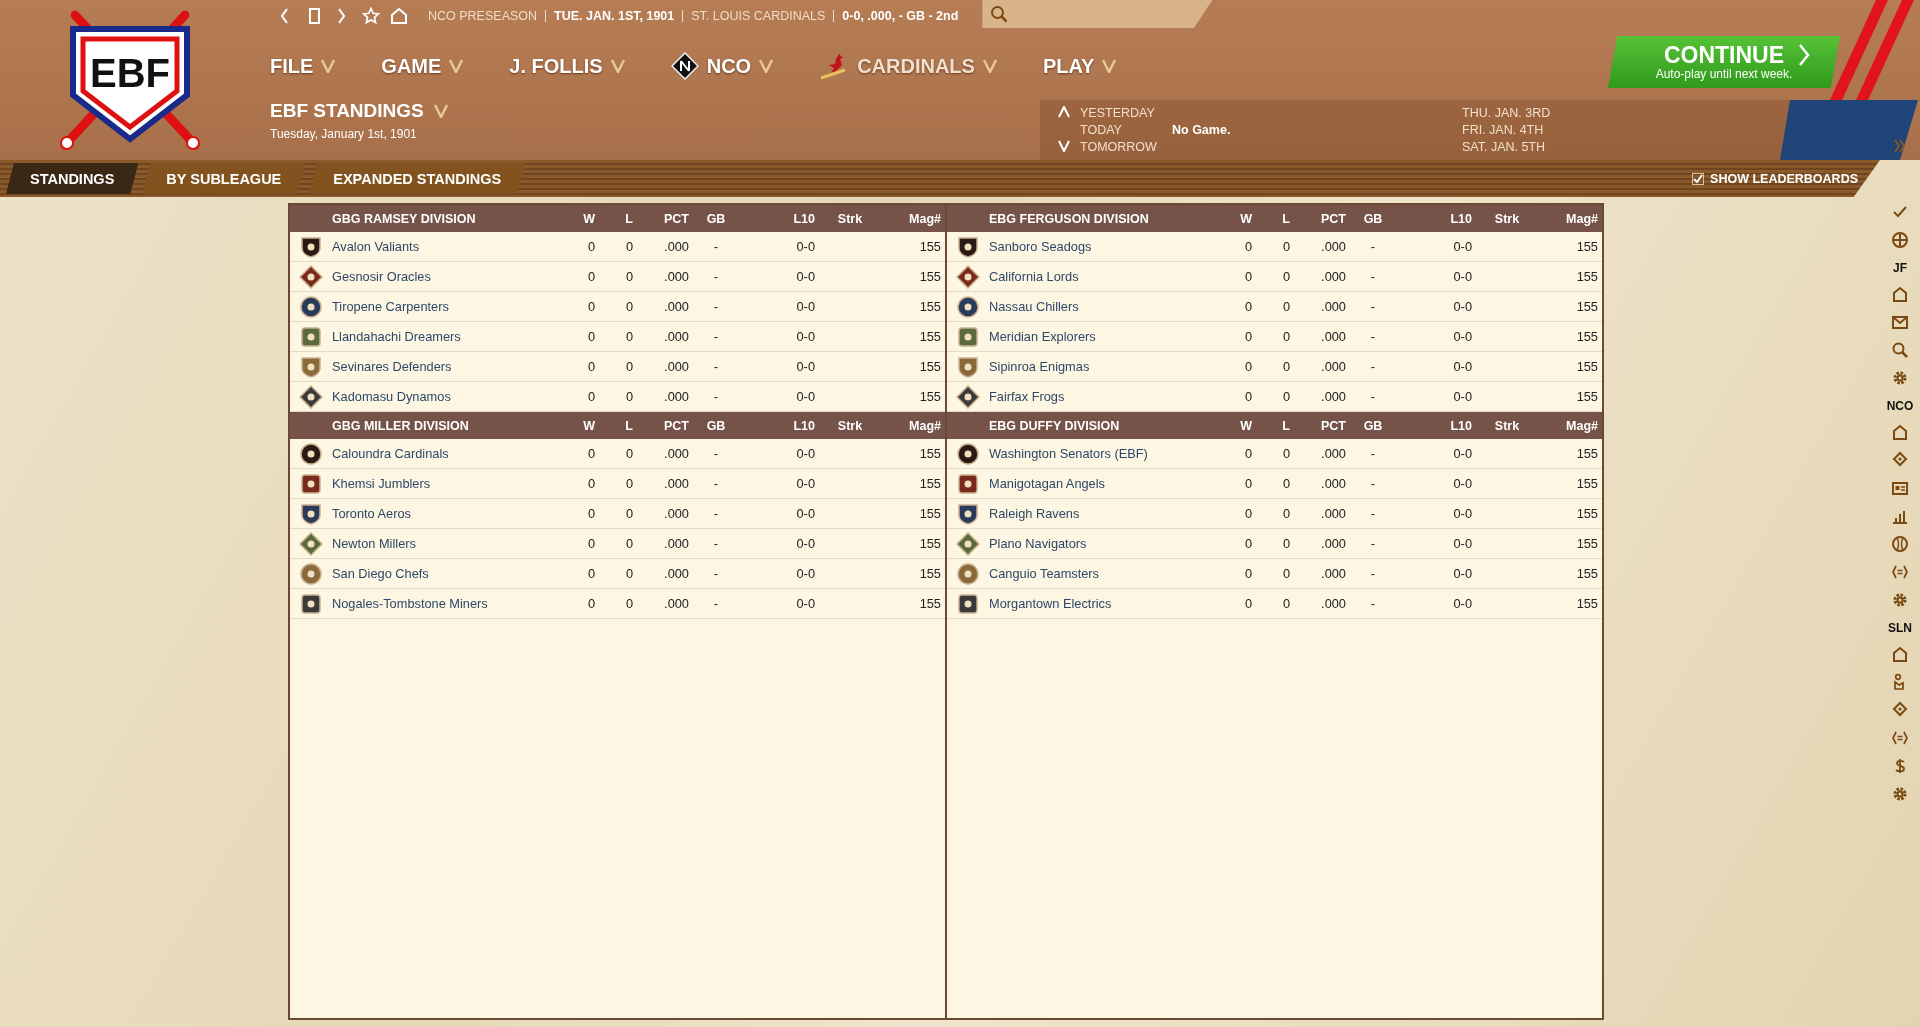  What do you see at coordinates (1900, 488) in the screenshot?
I see `id-card-icon` at bounding box center [1900, 488].